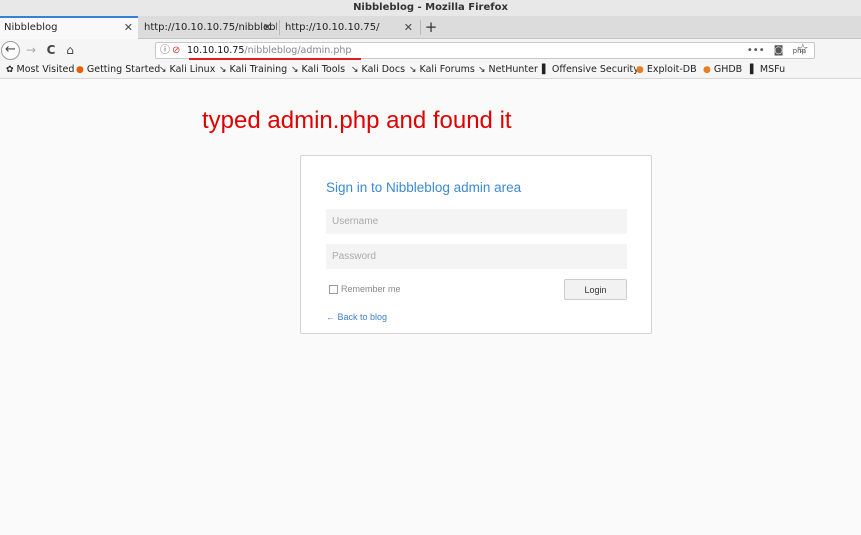 This screenshot has width=861, height=535. What do you see at coordinates (779, 50) in the screenshot?
I see `pocket-icon: ◙` at bounding box center [779, 50].